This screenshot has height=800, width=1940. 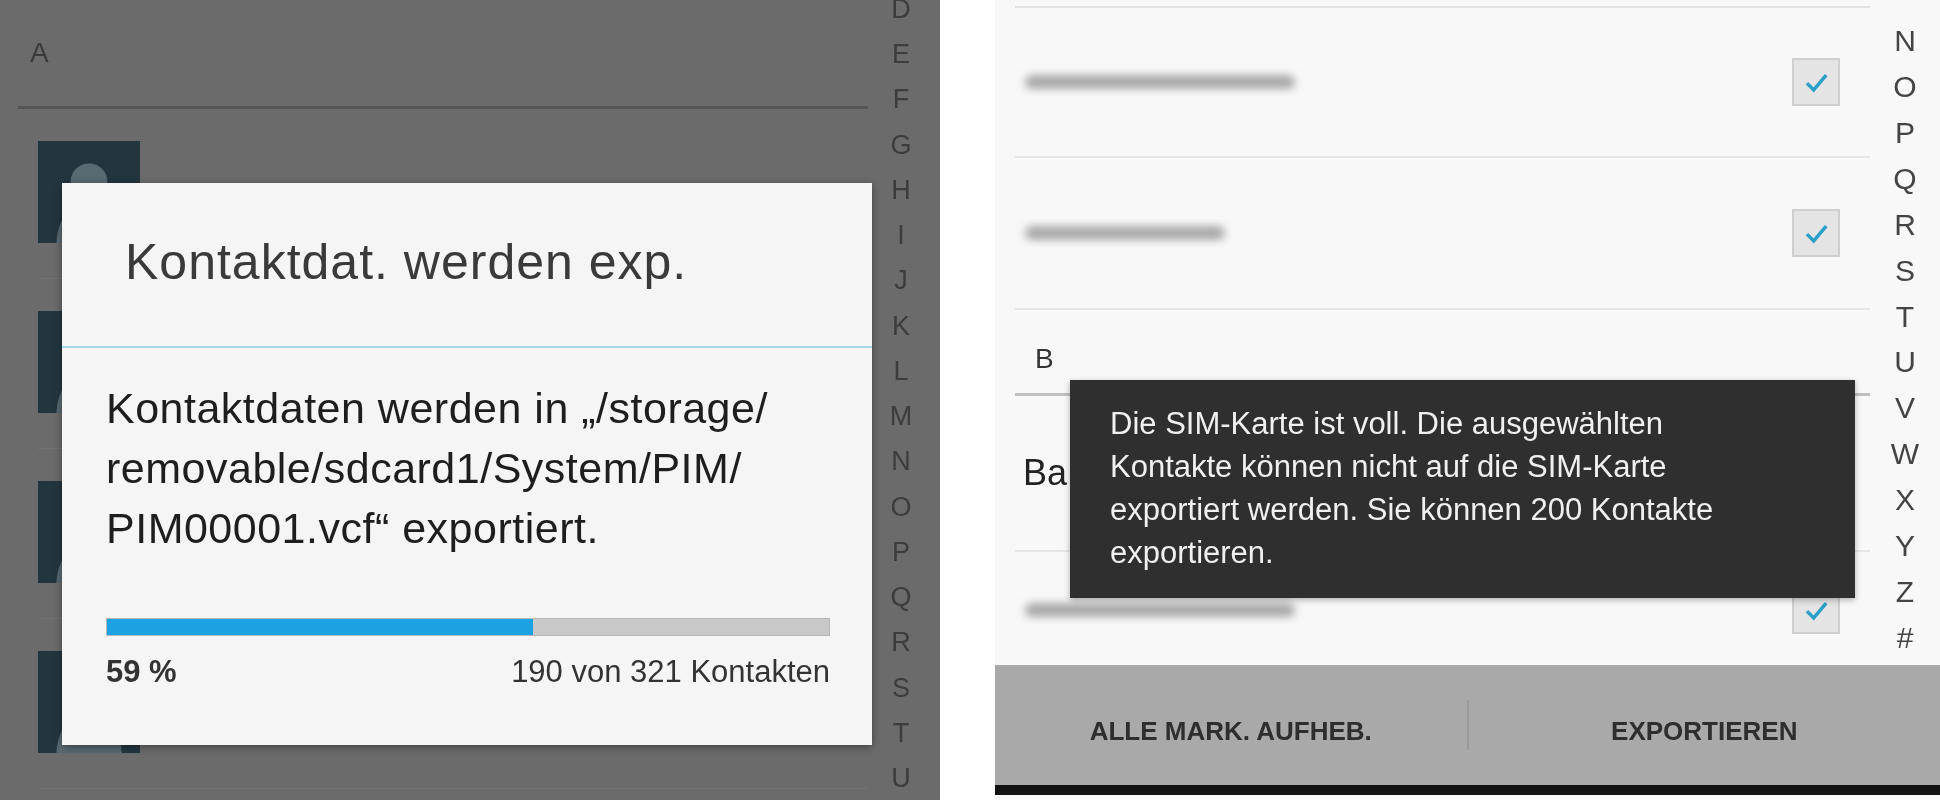 What do you see at coordinates (1905, 500) in the screenshot?
I see `index-letter: X` at bounding box center [1905, 500].